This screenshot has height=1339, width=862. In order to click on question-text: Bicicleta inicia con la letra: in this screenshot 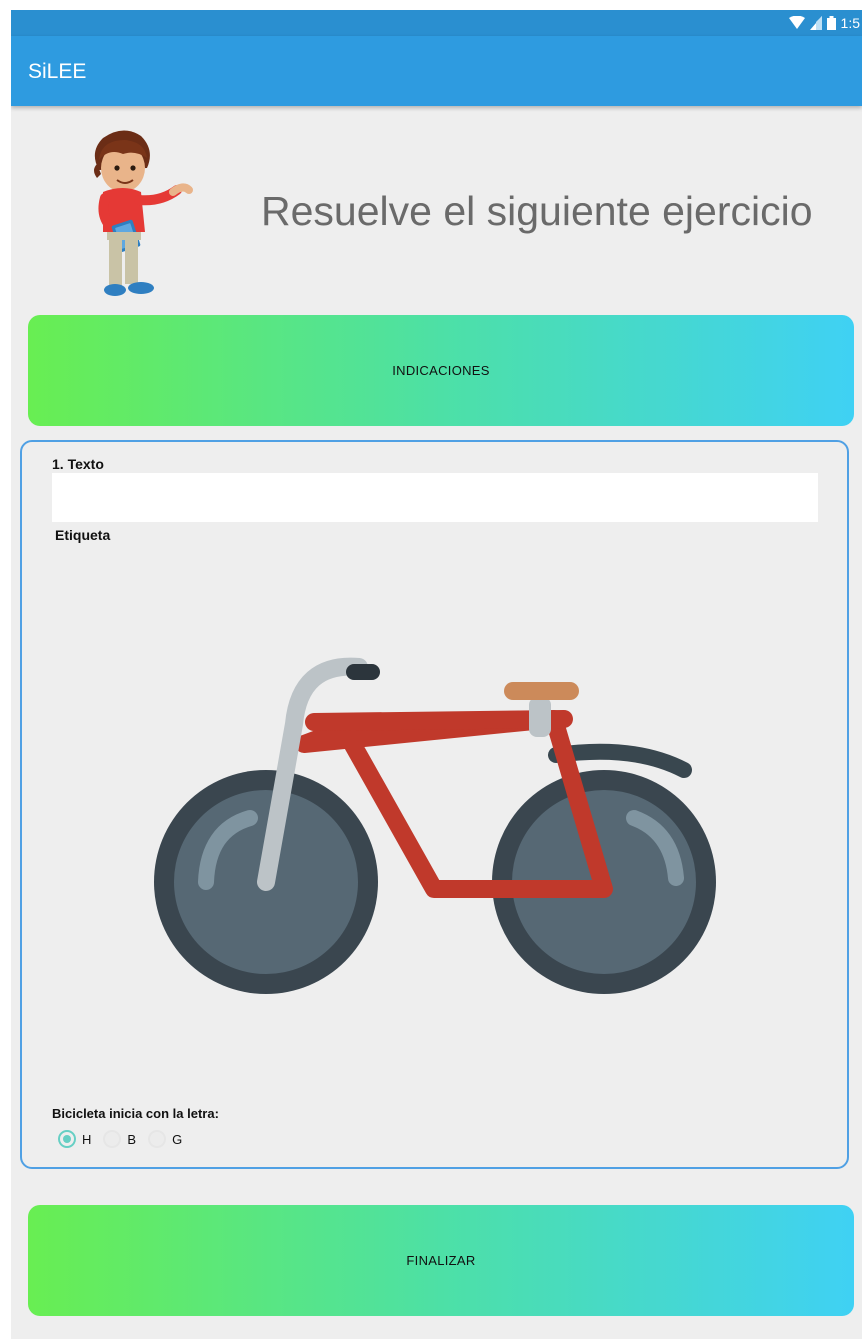, I will do `click(135, 1113)`.